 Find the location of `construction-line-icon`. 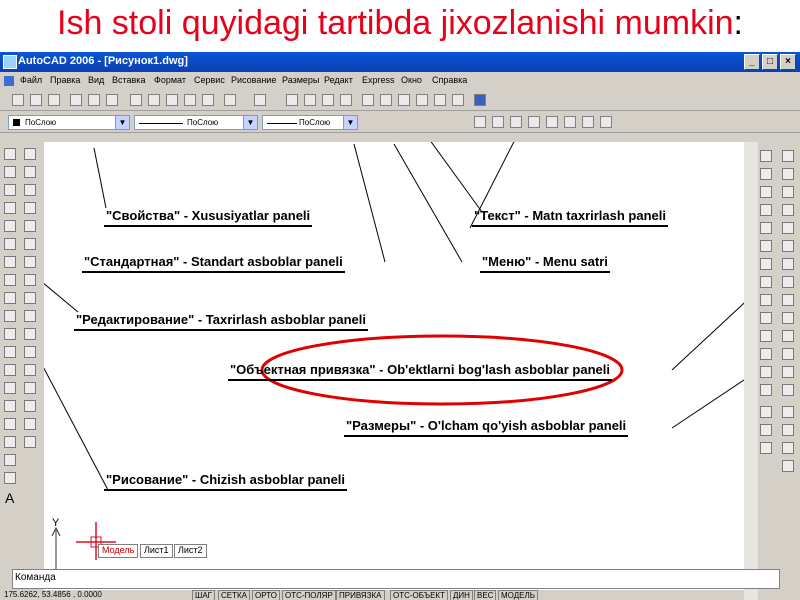

construction-line-icon is located at coordinates (10, 172).